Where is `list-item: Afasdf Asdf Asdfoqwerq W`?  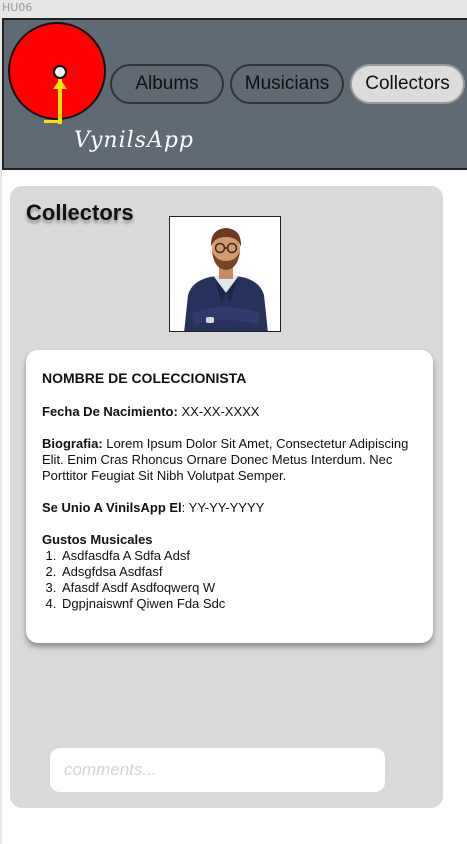 list-item: Afasdf Asdf Asdfoqwerq W is located at coordinates (238, 588).